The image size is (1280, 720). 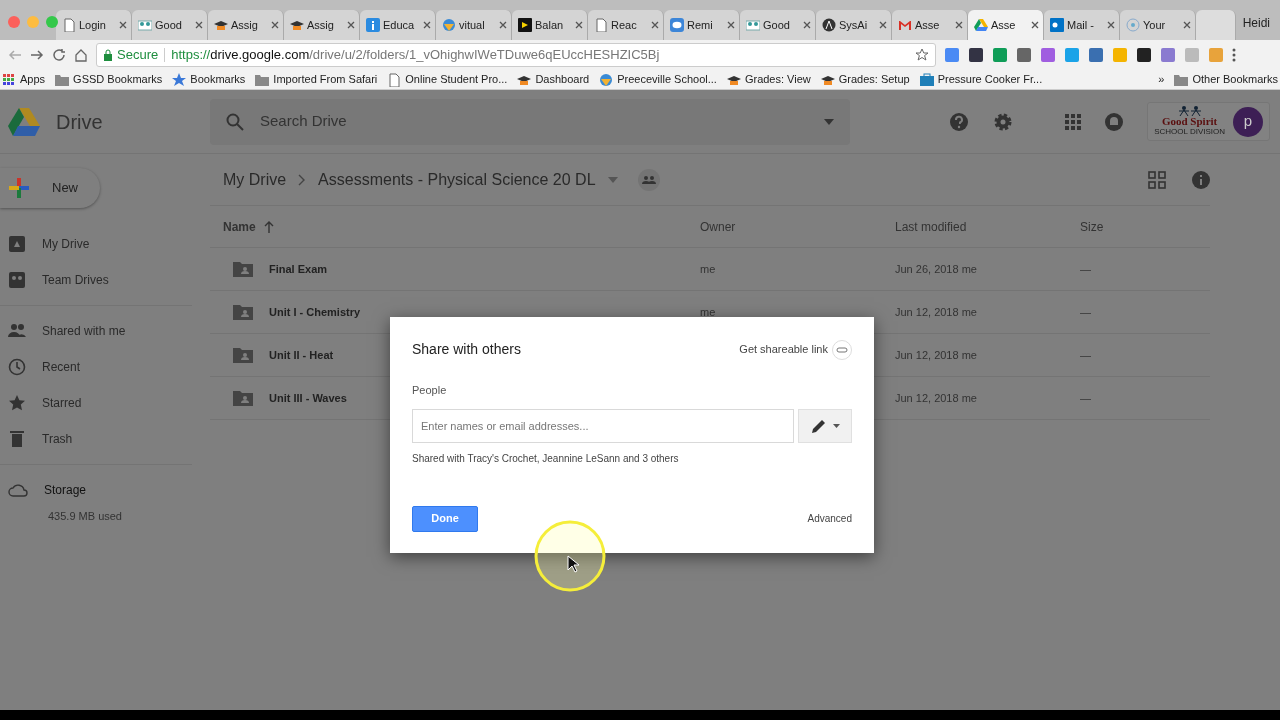 What do you see at coordinates (818, 425) in the screenshot?
I see `pencil-icon` at bounding box center [818, 425].